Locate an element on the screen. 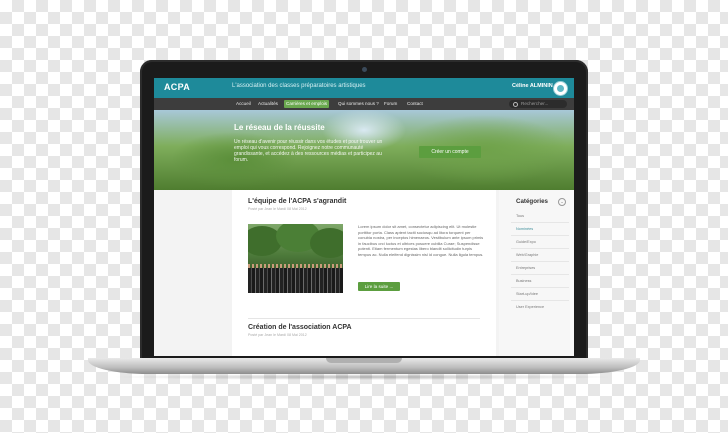 Image resolution: width=728 pixels, height=433 pixels. category-item: User Experience is located at coordinates (530, 307).